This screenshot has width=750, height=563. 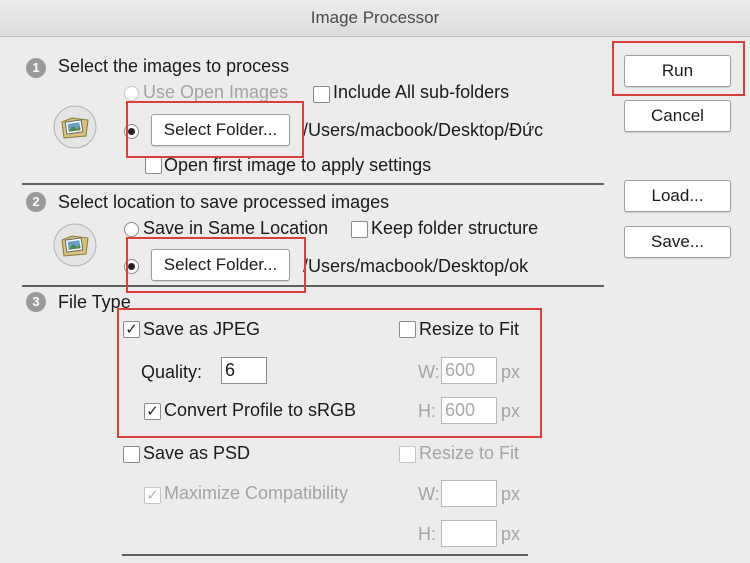 What do you see at coordinates (197, 453) in the screenshot?
I see `save-as-psd-label: Save as PSD` at bounding box center [197, 453].